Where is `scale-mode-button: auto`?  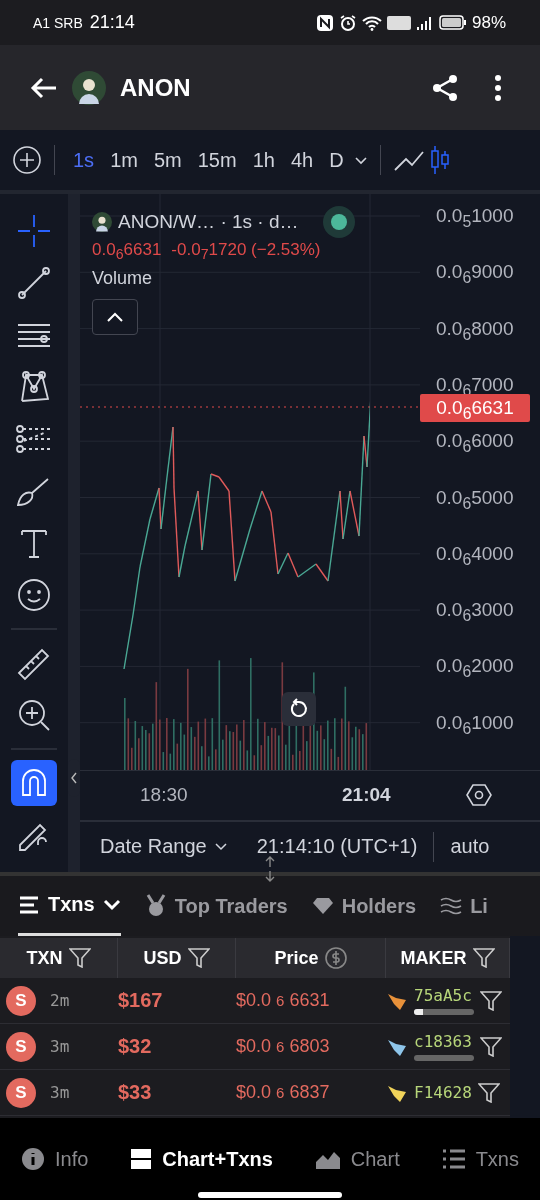
scale-mode-button: auto is located at coordinates (470, 847).